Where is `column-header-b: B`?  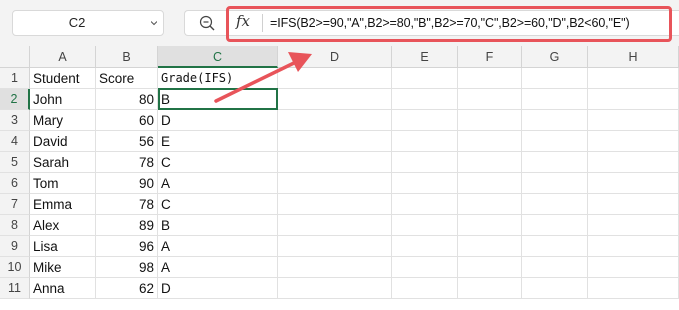
column-header-b: B is located at coordinates (127, 57).